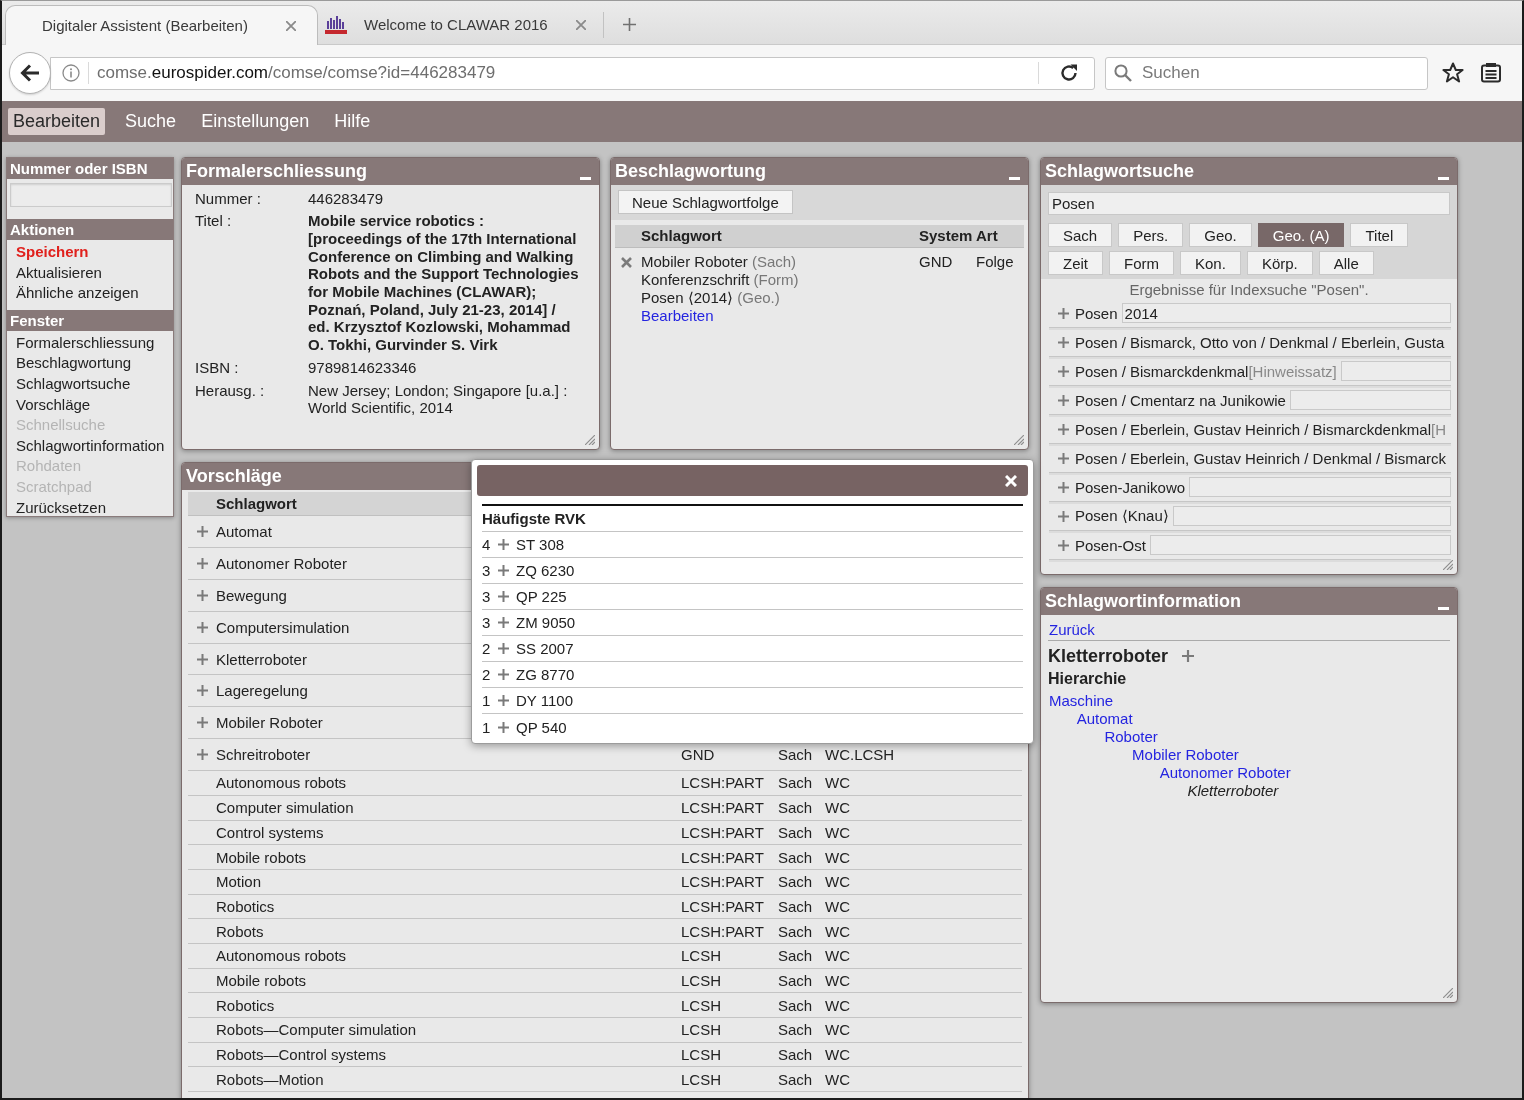 The image size is (1524, 1100). What do you see at coordinates (1279, 263) in the screenshot?
I see `filter-button: Körp.` at bounding box center [1279, 263].